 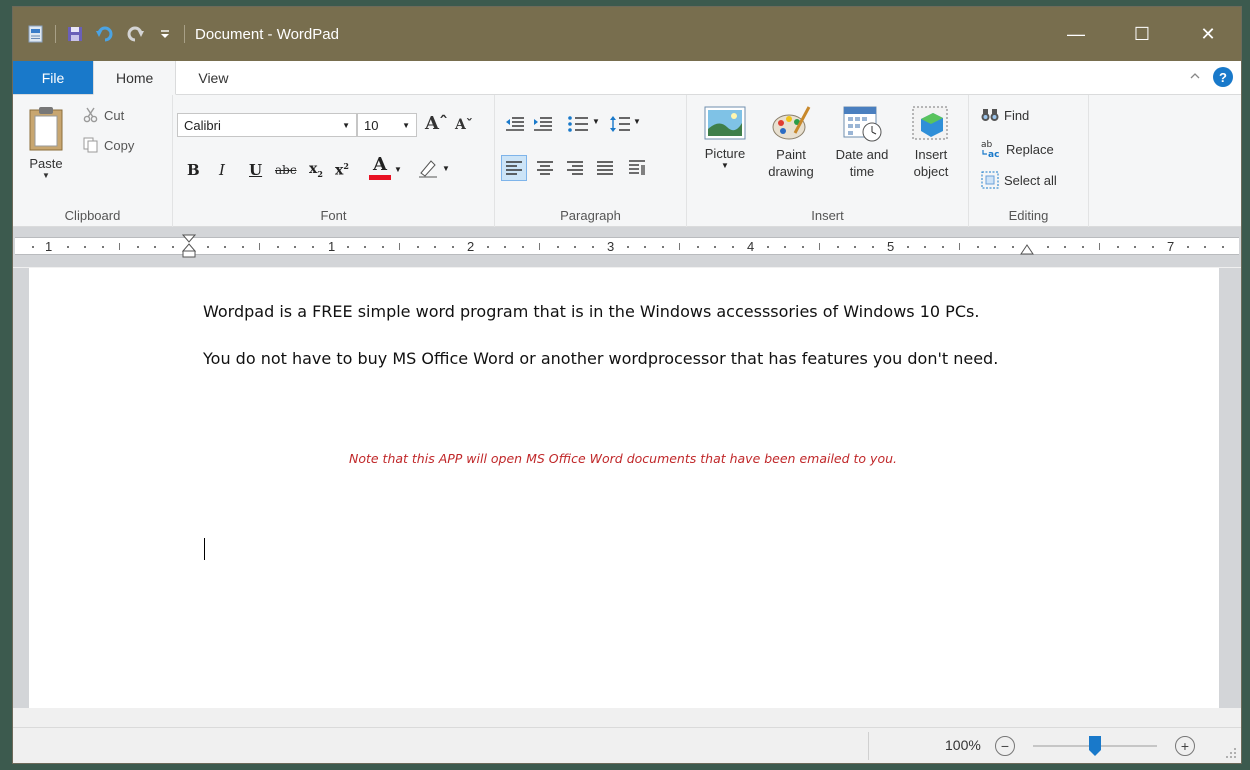 What do you see at coordinates (627, 246) in the screenshot?
I see `ruler: 1 1 2 3 4 5 7` at bounding box center [627, 246].